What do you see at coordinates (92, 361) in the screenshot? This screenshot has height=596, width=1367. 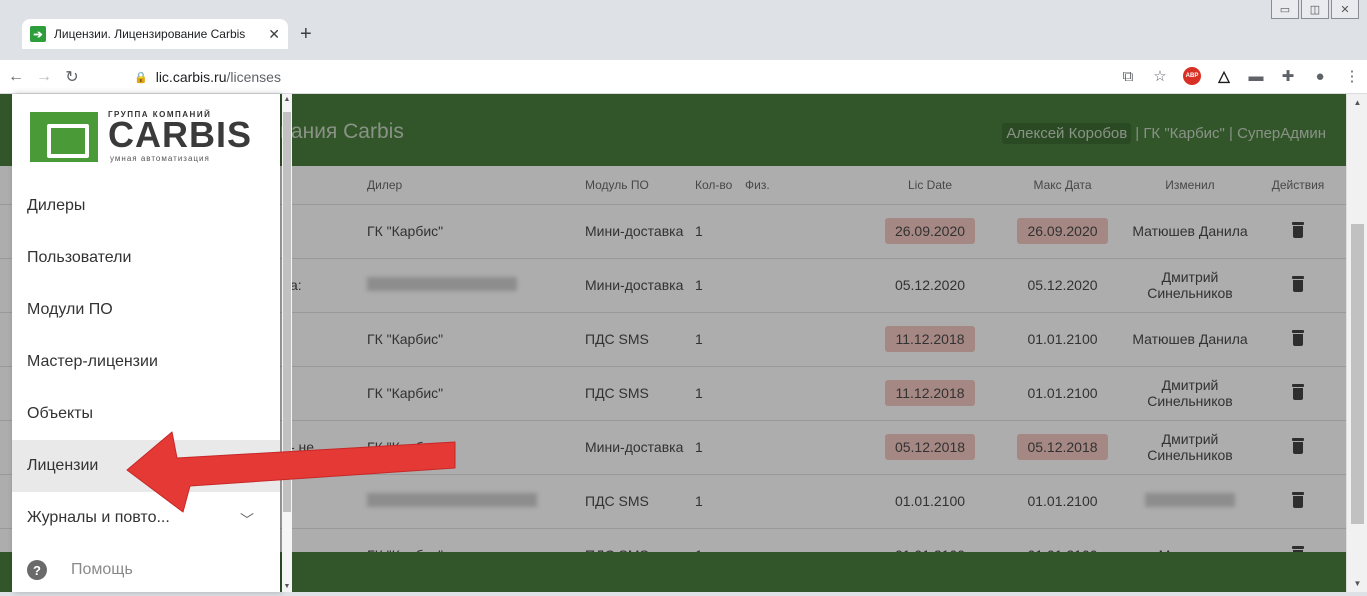 I see `sidebar-item-label: Мастер-лицензии` at bounding box center [92, 361].